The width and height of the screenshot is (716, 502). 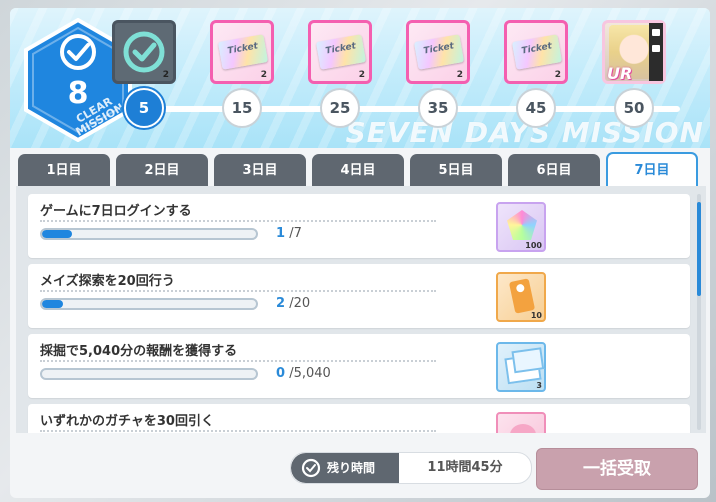 I want to click on remaining-time-label: 残り時間, so click(x=351, y=468).